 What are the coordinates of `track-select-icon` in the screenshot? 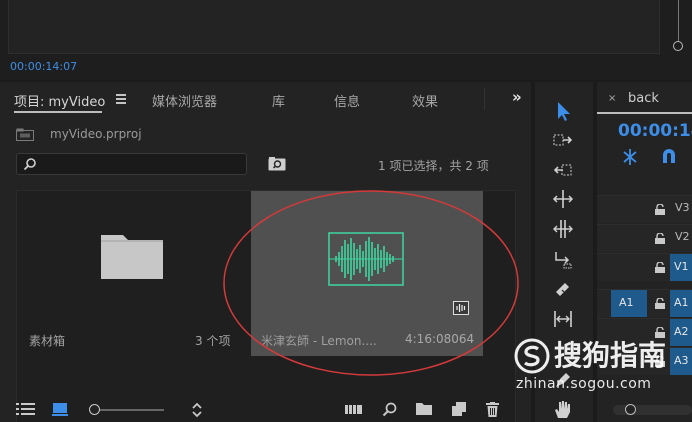 It's located at (563, 140).